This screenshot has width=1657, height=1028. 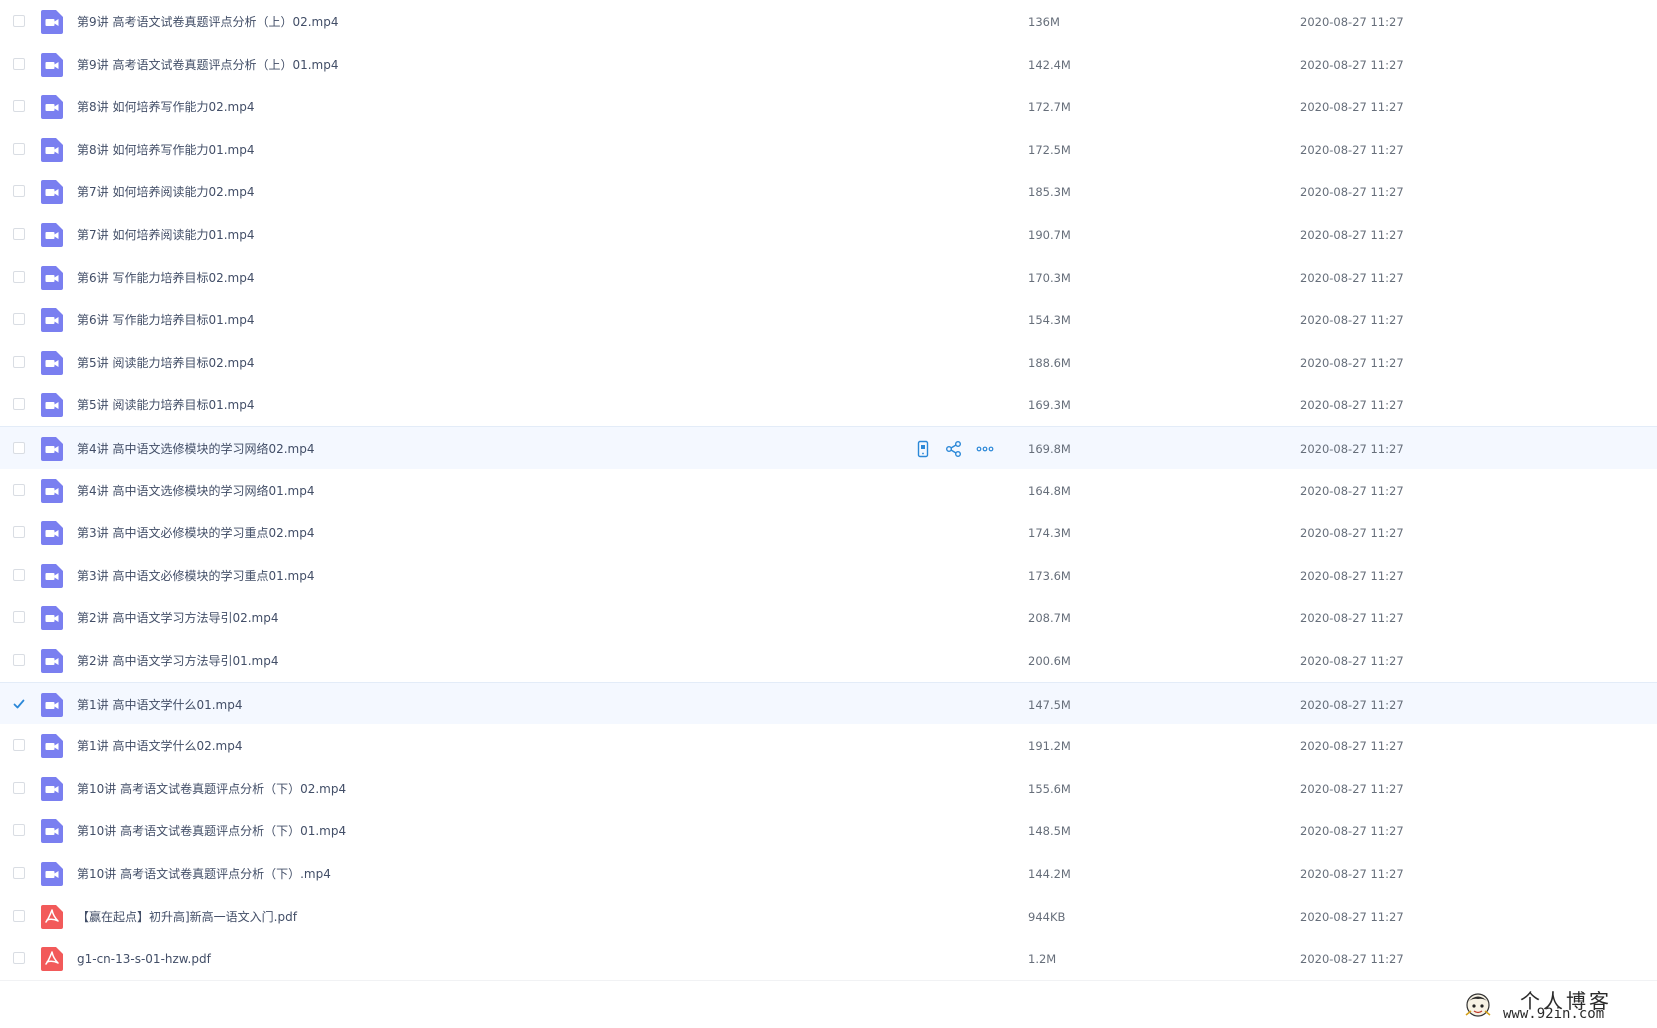 I want to click on file-name-link: 第2讲 高中语文学习方法导引02.mp4, so click(x=177, y=618).